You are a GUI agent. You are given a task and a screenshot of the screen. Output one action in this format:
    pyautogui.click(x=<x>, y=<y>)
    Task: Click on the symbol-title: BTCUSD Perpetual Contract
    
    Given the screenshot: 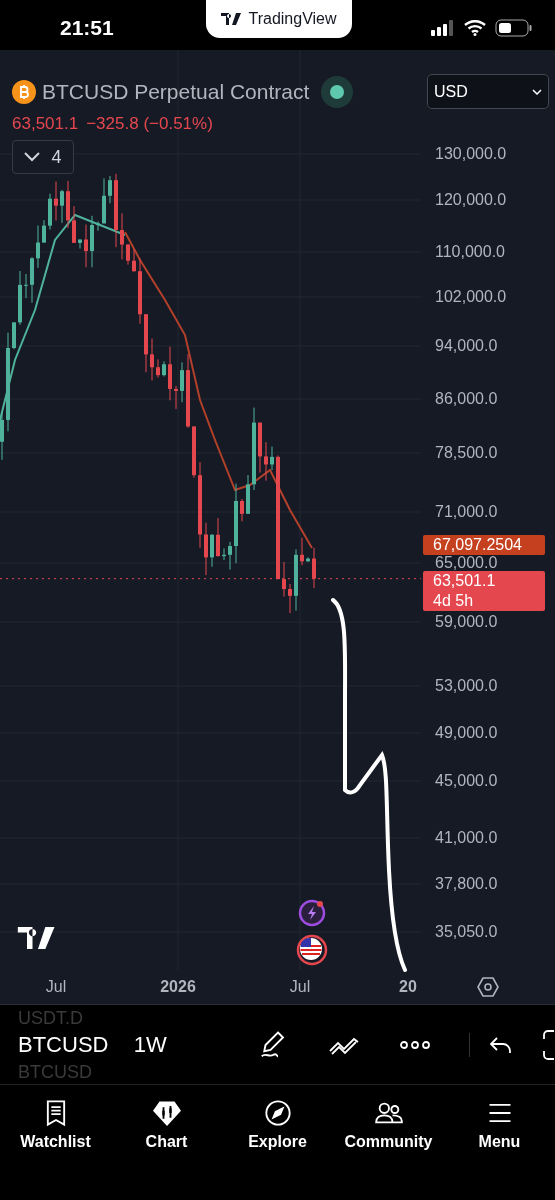 What is the action you would take?
    pyautogui.click(x=176, y=92)
    